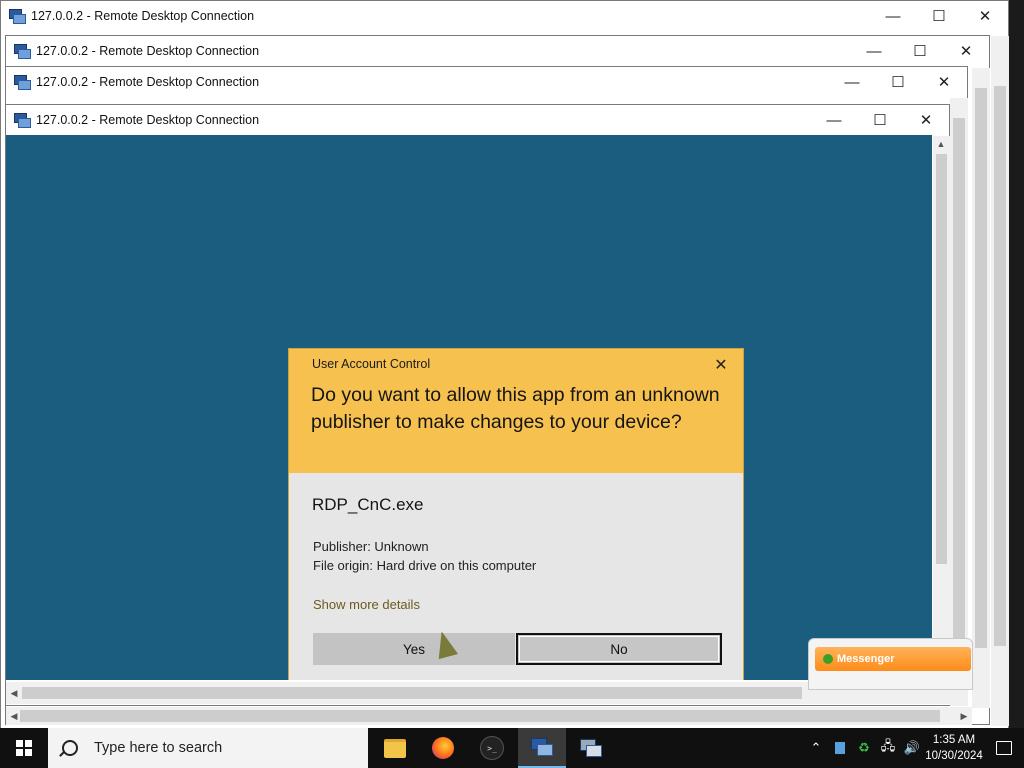 This screenshot has width=1024, height=768. Describe the element at coordinates (954, 740) in the screenshot. I see `clock-time: 1:35 AM` at that location.